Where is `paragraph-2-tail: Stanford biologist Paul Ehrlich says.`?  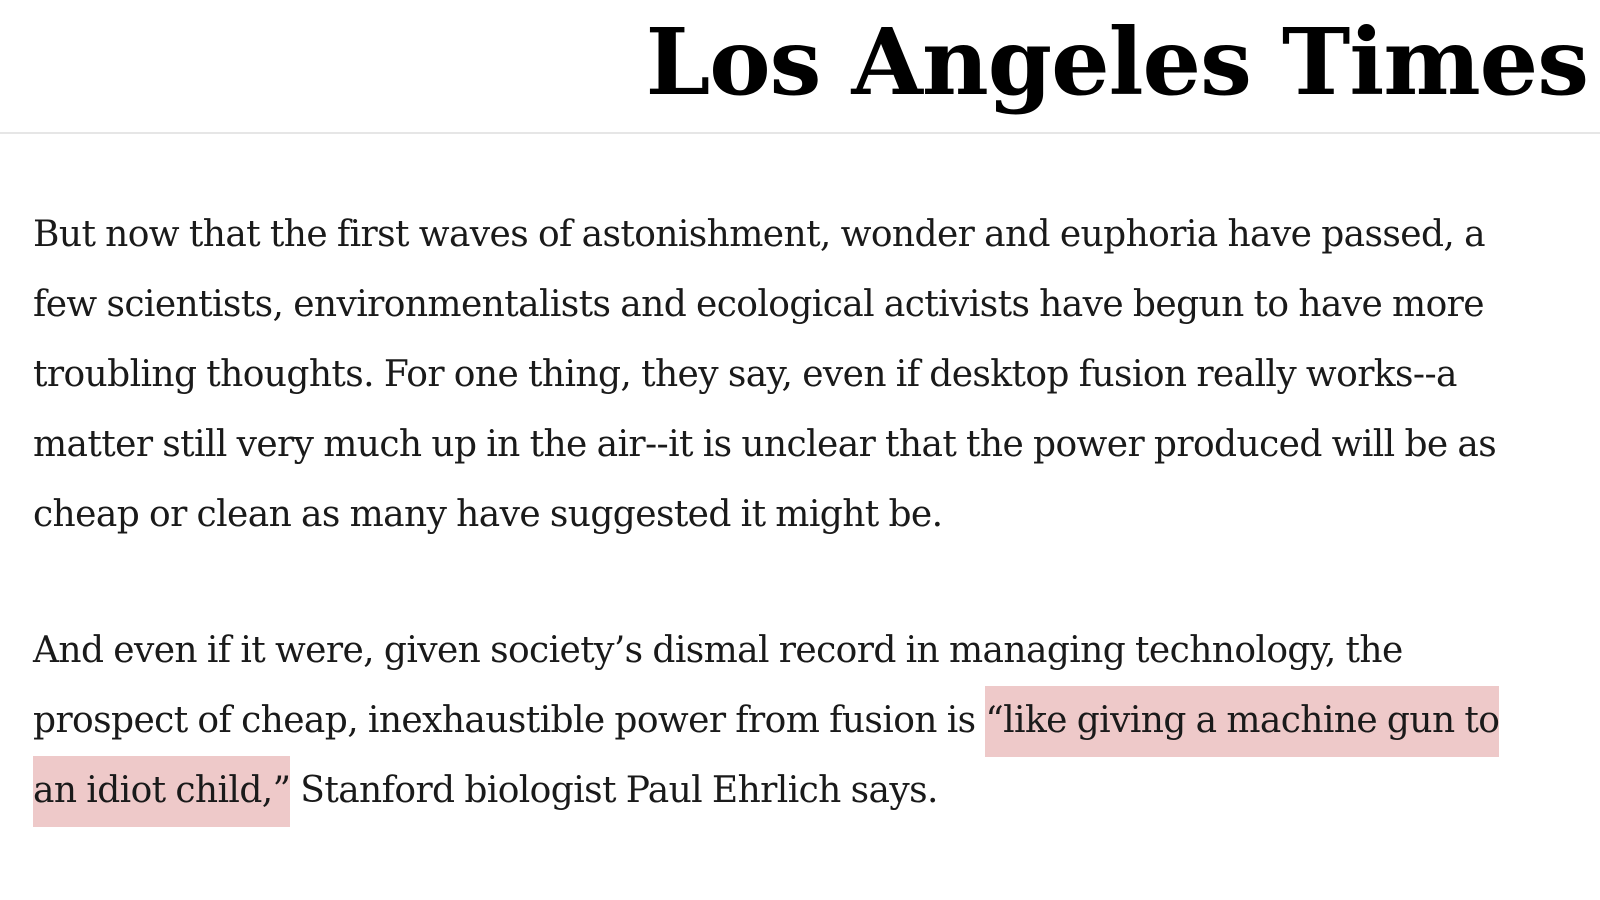 paragraph-2-tail: Stanford biologist Paul Ehrlich says. is located at coordinates (614, 790).